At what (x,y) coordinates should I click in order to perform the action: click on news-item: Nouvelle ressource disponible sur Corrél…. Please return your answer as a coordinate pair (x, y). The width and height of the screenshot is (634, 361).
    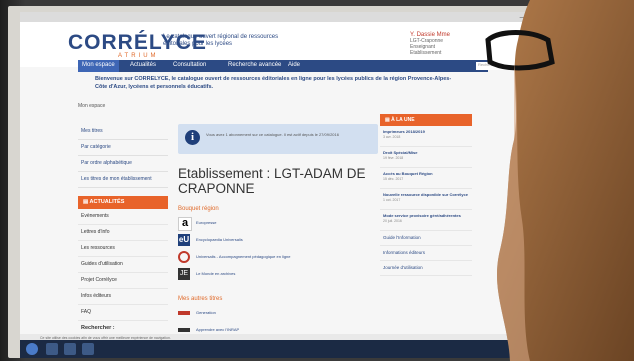
    Looking at the image, I should click on (426, 199).